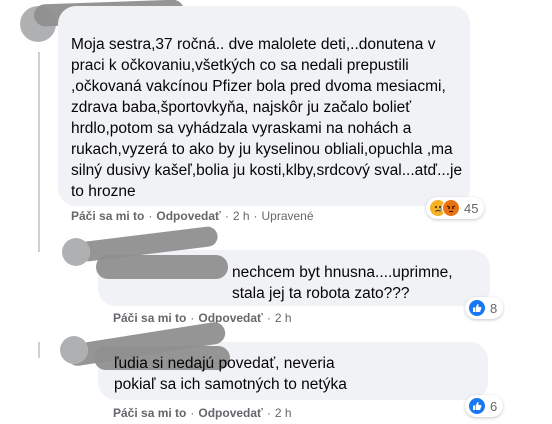 This screenshot has height=424, width=552. What do you see at coordinates (494, 308) in the screenshot?
I see `reaction-count: 8` at bounding box center [494, 308].